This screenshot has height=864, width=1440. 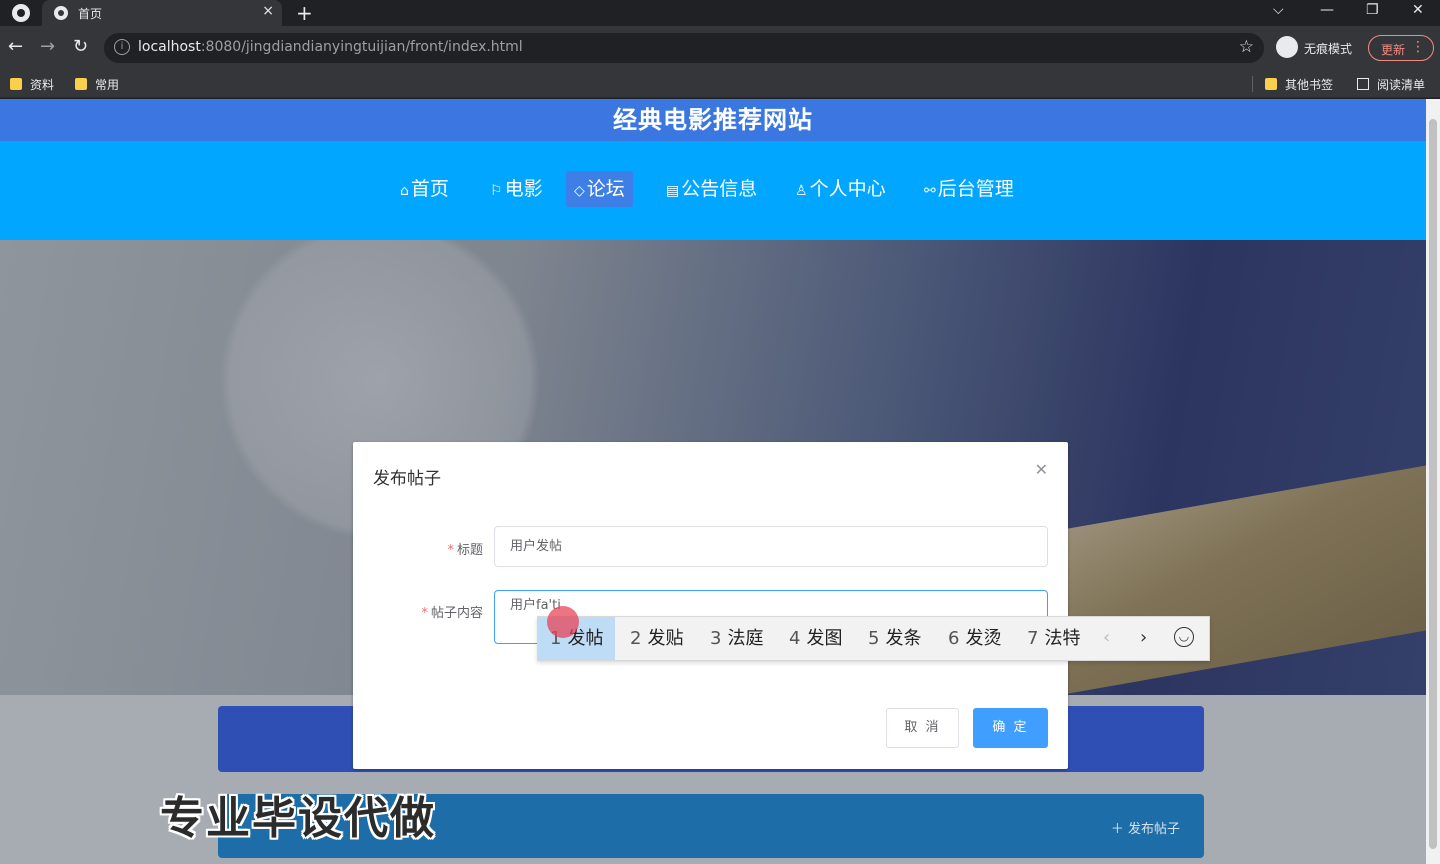 I want to click on browser-logo-icon, so click(x=21, y=13).